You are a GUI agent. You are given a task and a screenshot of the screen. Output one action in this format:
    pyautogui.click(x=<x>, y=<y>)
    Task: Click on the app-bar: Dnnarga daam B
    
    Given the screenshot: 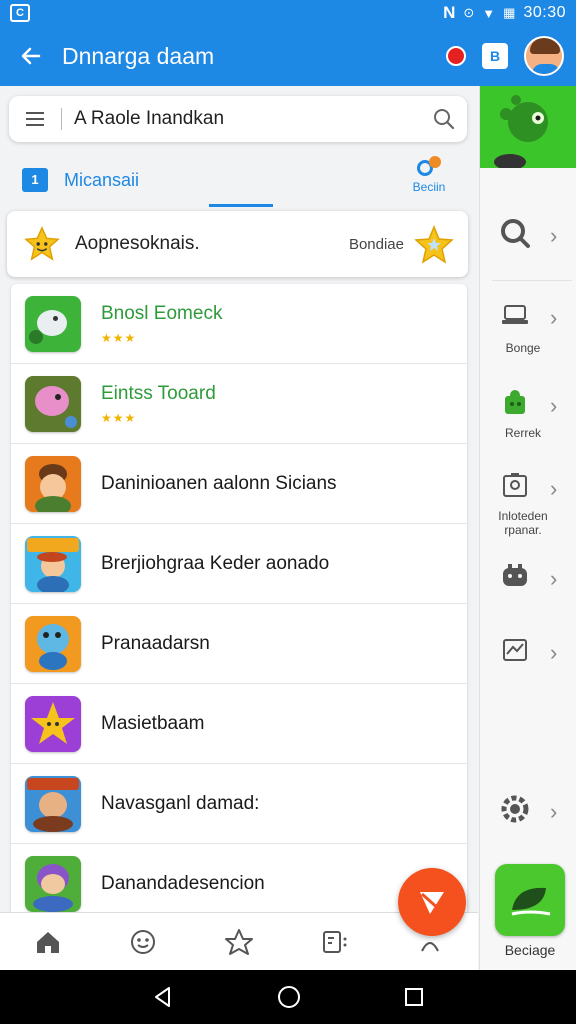 What is the action you would take?
    pyautogui.click(x=288, y=56)
    